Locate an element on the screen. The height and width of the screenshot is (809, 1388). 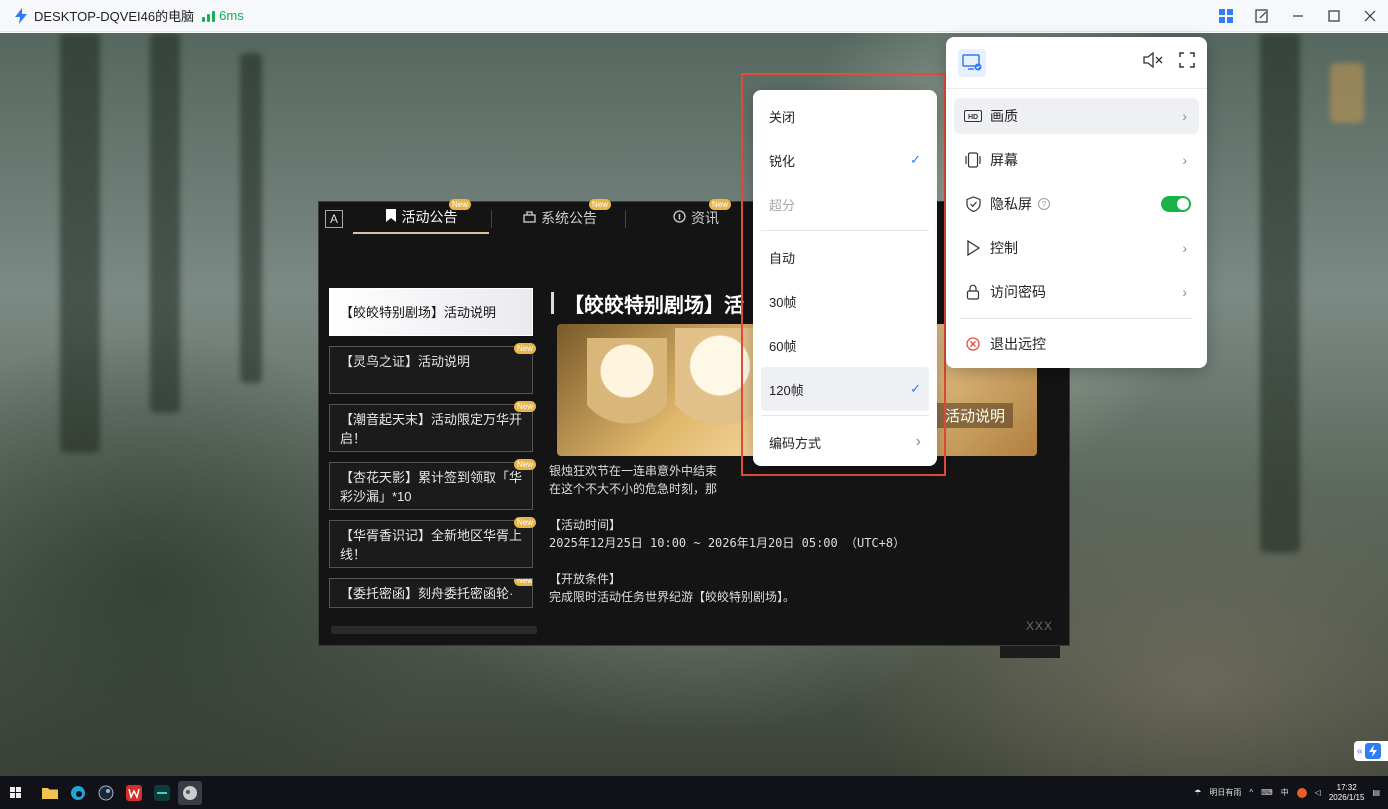
screen-icon is located at coordinates (973, 160).